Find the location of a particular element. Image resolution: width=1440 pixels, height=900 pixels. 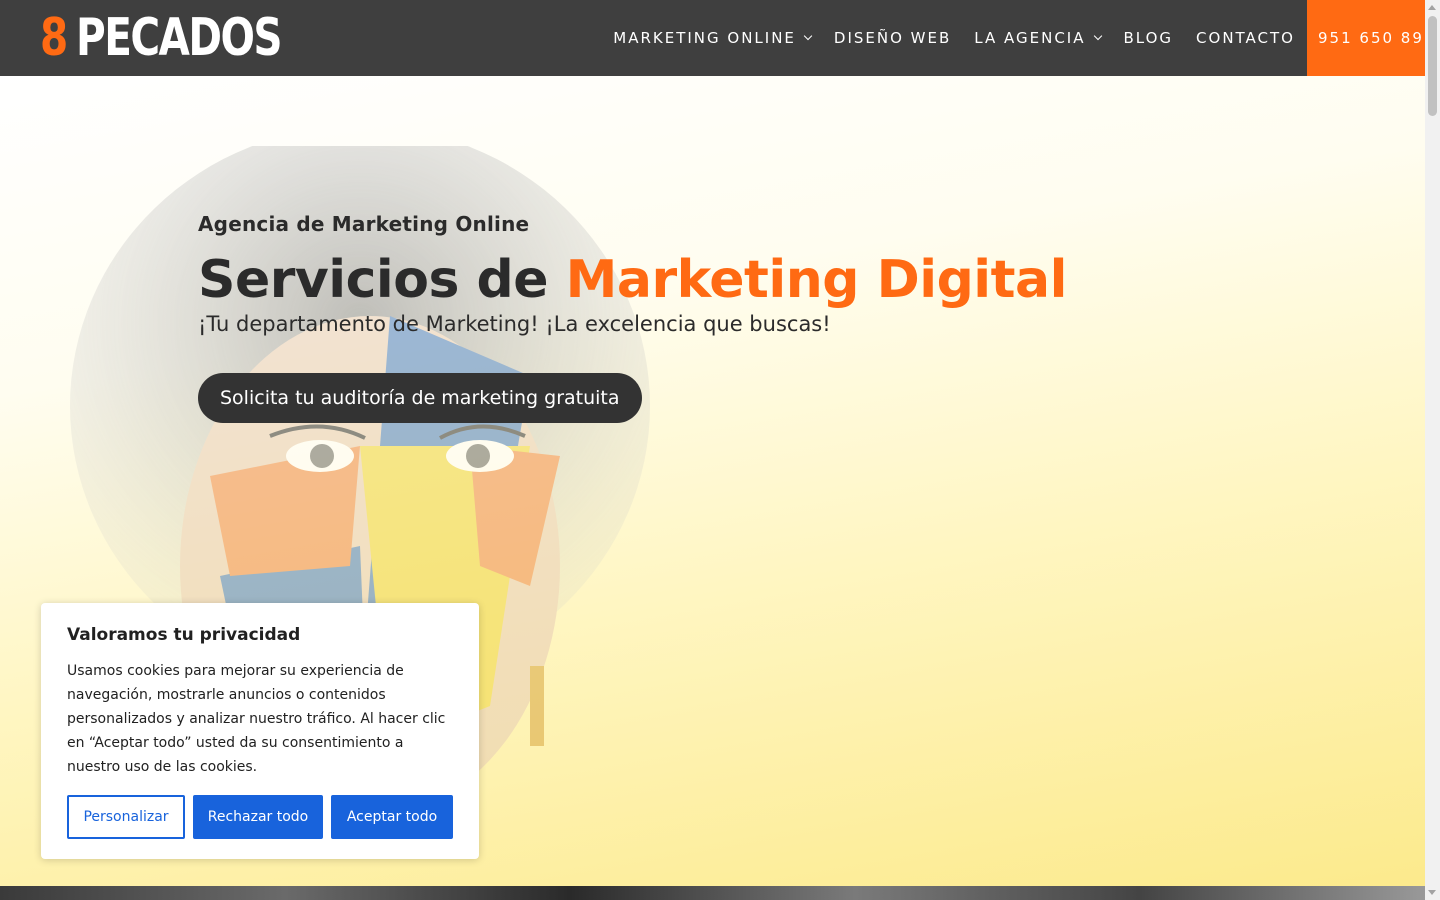

hero-eyebrow: Agencia de Marketing Online is located at coordinates (364, 224).